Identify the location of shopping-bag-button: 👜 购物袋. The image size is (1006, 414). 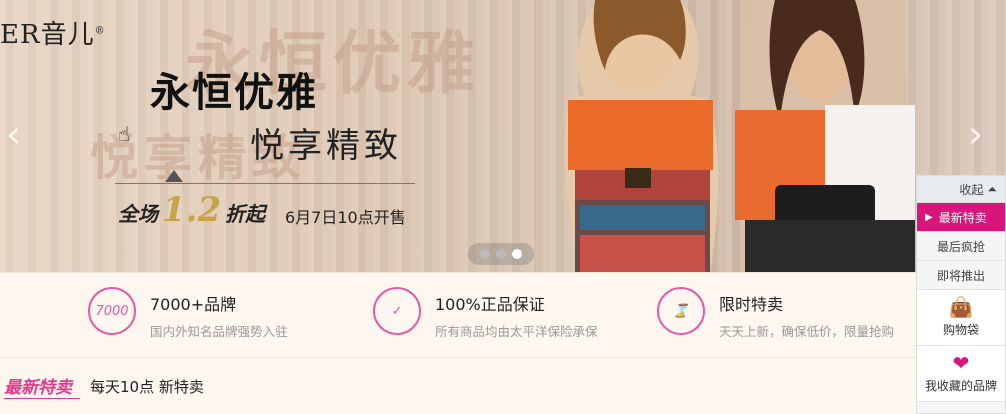
(961, 318).